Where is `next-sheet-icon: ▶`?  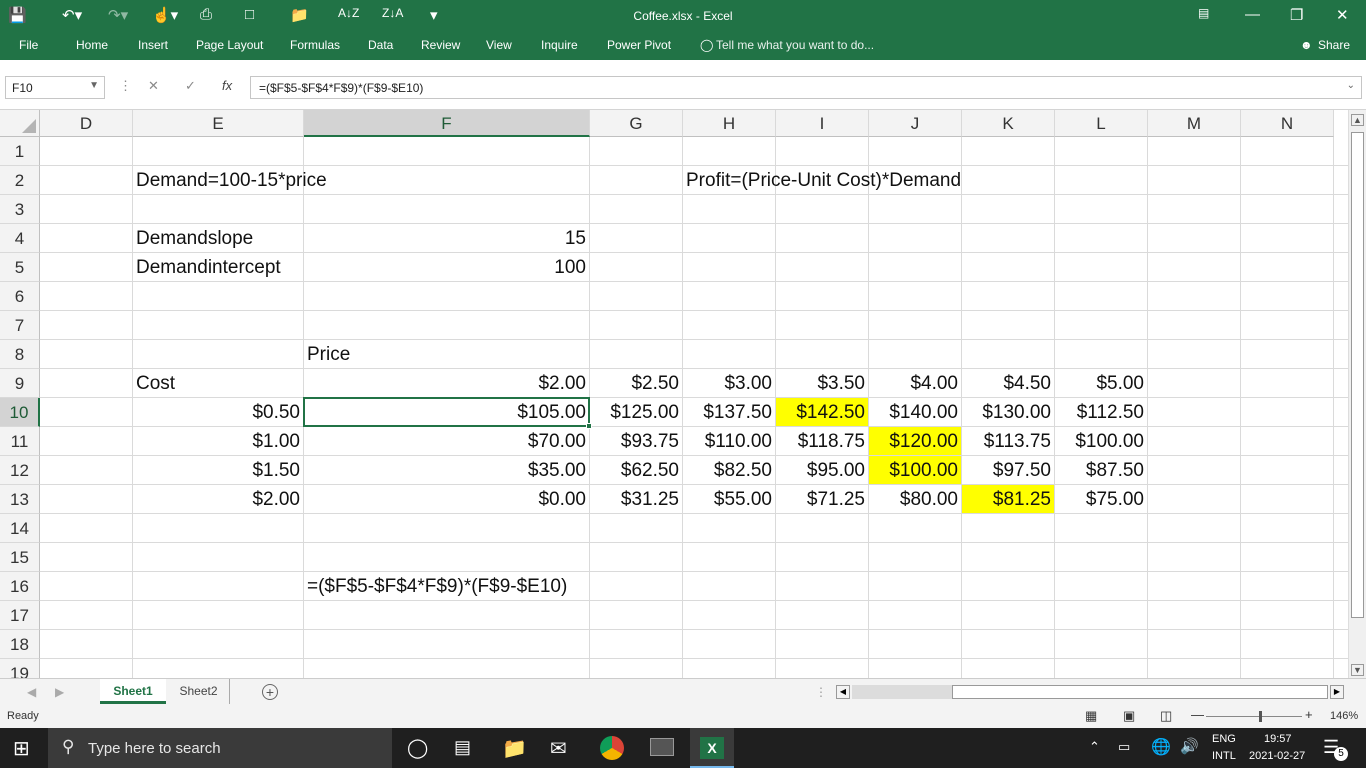
next-sheet-icon: ▶ is located at coordinates (59, 692).